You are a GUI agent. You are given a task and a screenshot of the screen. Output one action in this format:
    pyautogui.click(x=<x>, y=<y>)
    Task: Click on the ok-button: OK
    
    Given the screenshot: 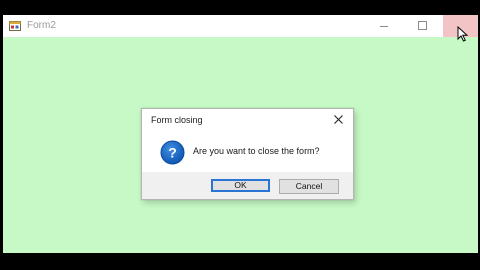 What is the action you would take?
    pyautogui.click(x=240, y=185)
    